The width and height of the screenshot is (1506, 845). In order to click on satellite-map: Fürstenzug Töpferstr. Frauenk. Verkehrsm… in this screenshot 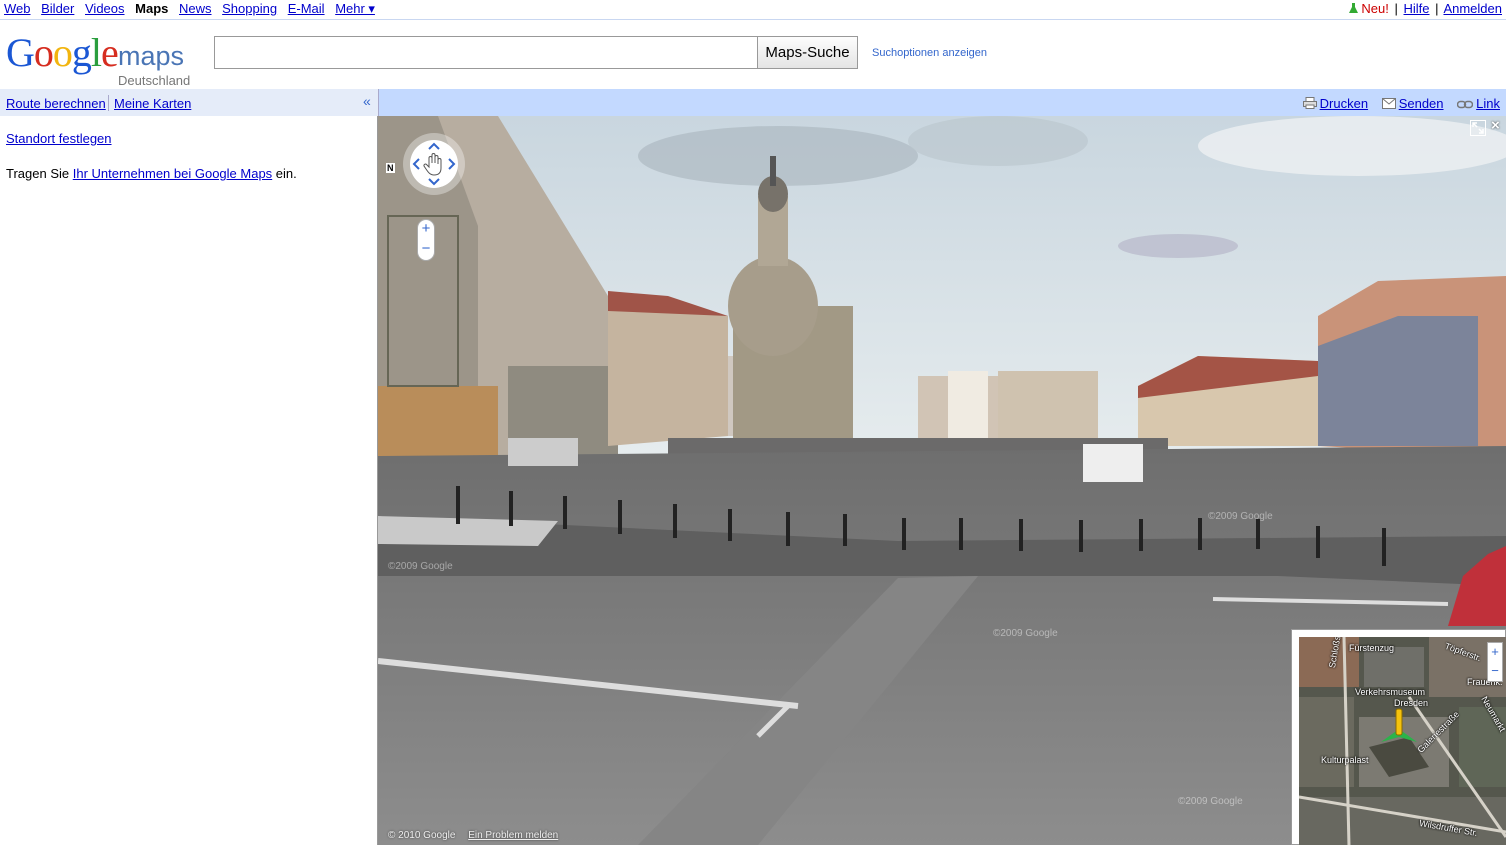, I will do `click(1402, 741)`.